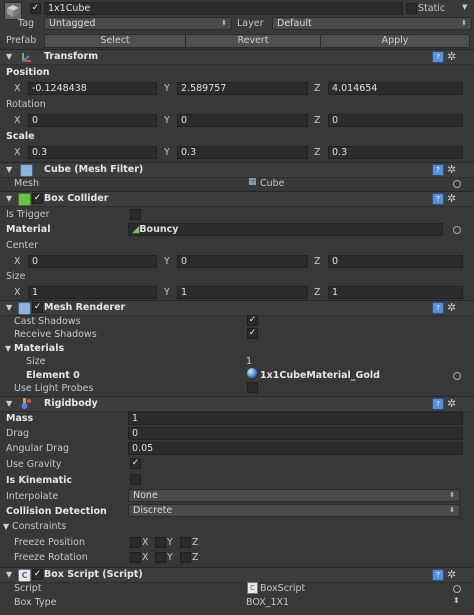  Describe the element at coordinates (253, 41) in the screenshot. I see `prefab-revert-button: Revert` at that location.